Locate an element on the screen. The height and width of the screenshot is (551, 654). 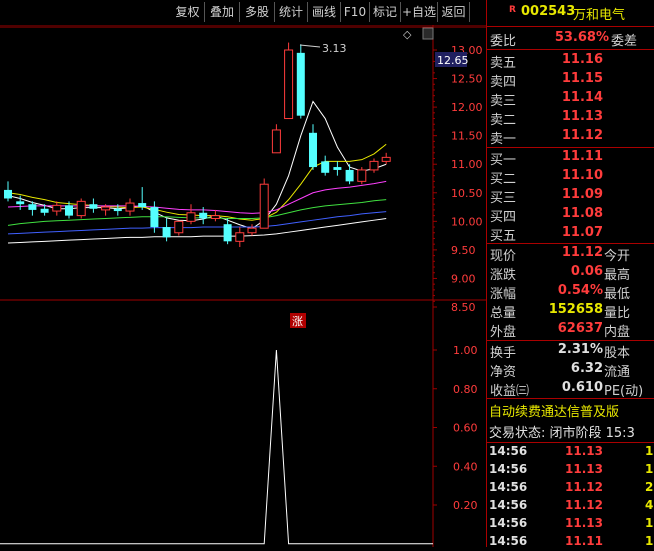
high-annotation-pointer is located at coordinates (310, 46).